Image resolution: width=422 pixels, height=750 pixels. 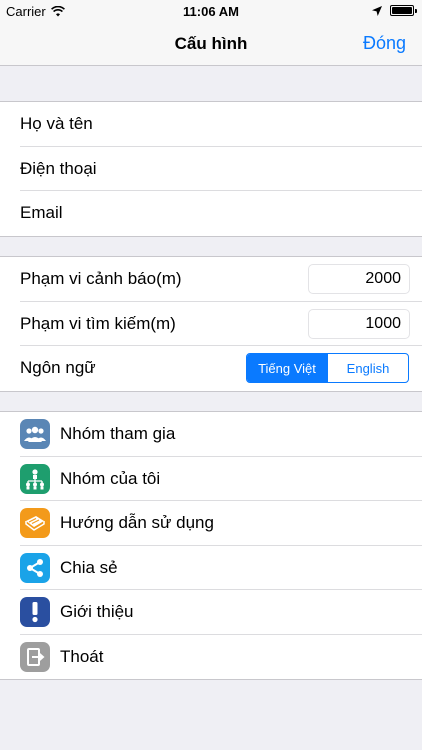 I want to click on location-arrow-icon, so click(x=377, y=10).